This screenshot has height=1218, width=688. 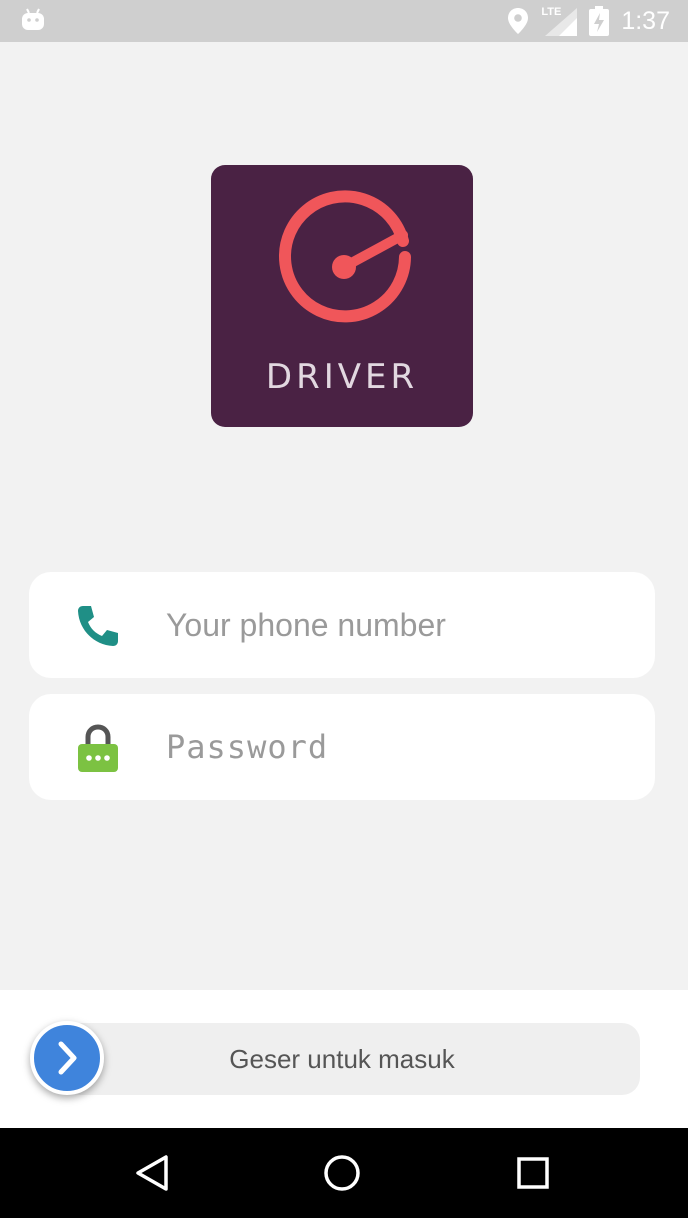 What do you see at coordinates (533, 1173) in the screenshot?
I see `recents-square-icon` at bounding box center [533, 1173].